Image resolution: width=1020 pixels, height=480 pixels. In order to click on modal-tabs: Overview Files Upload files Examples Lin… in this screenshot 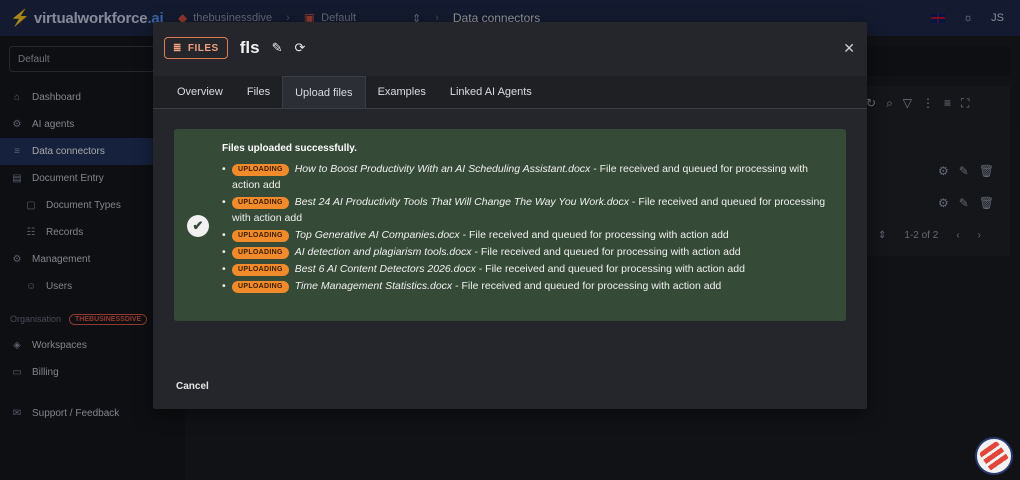, I will do `click(510, 92)`.